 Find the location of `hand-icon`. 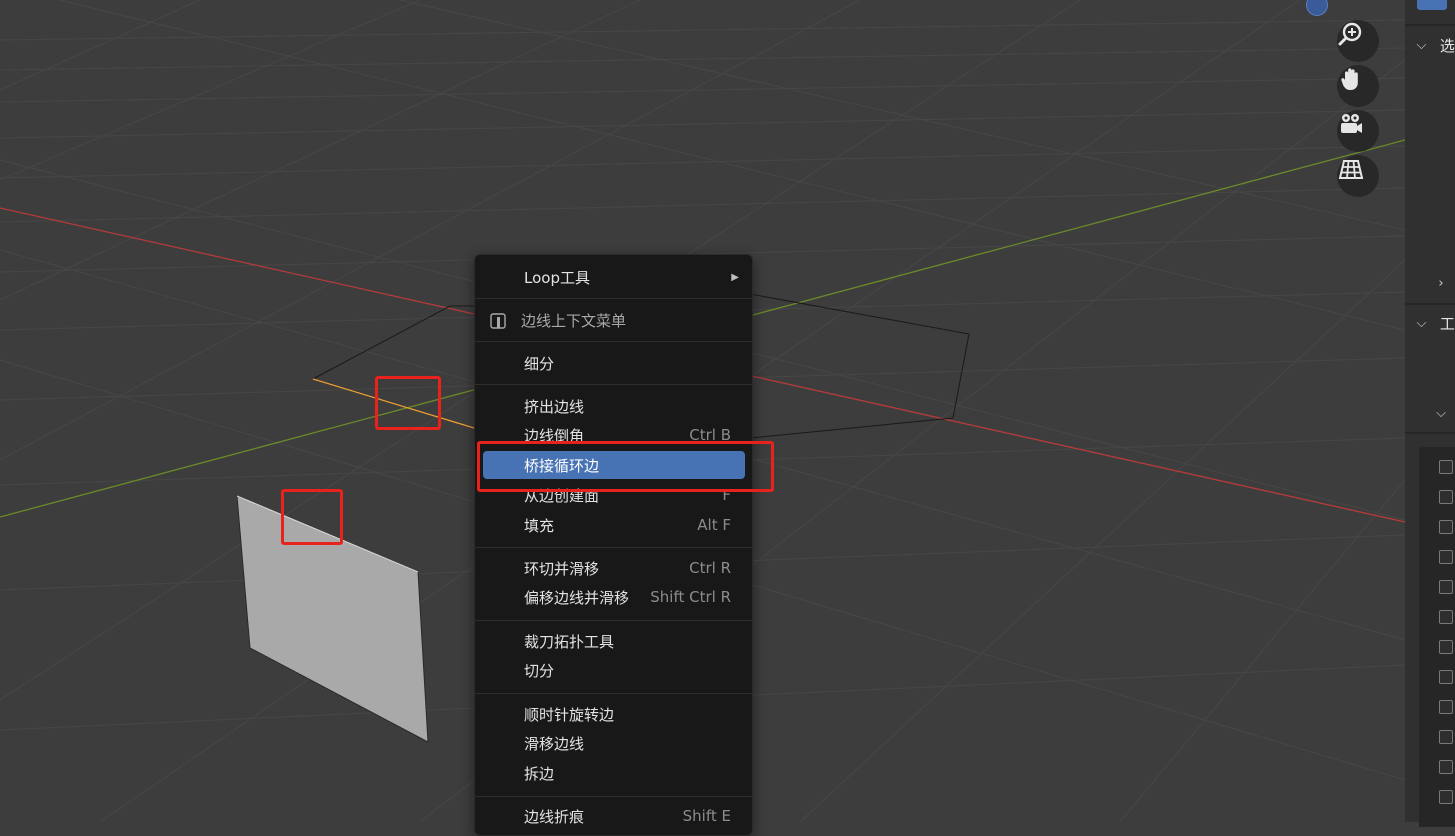

hand-icon is located at coordinates (1349, 79).